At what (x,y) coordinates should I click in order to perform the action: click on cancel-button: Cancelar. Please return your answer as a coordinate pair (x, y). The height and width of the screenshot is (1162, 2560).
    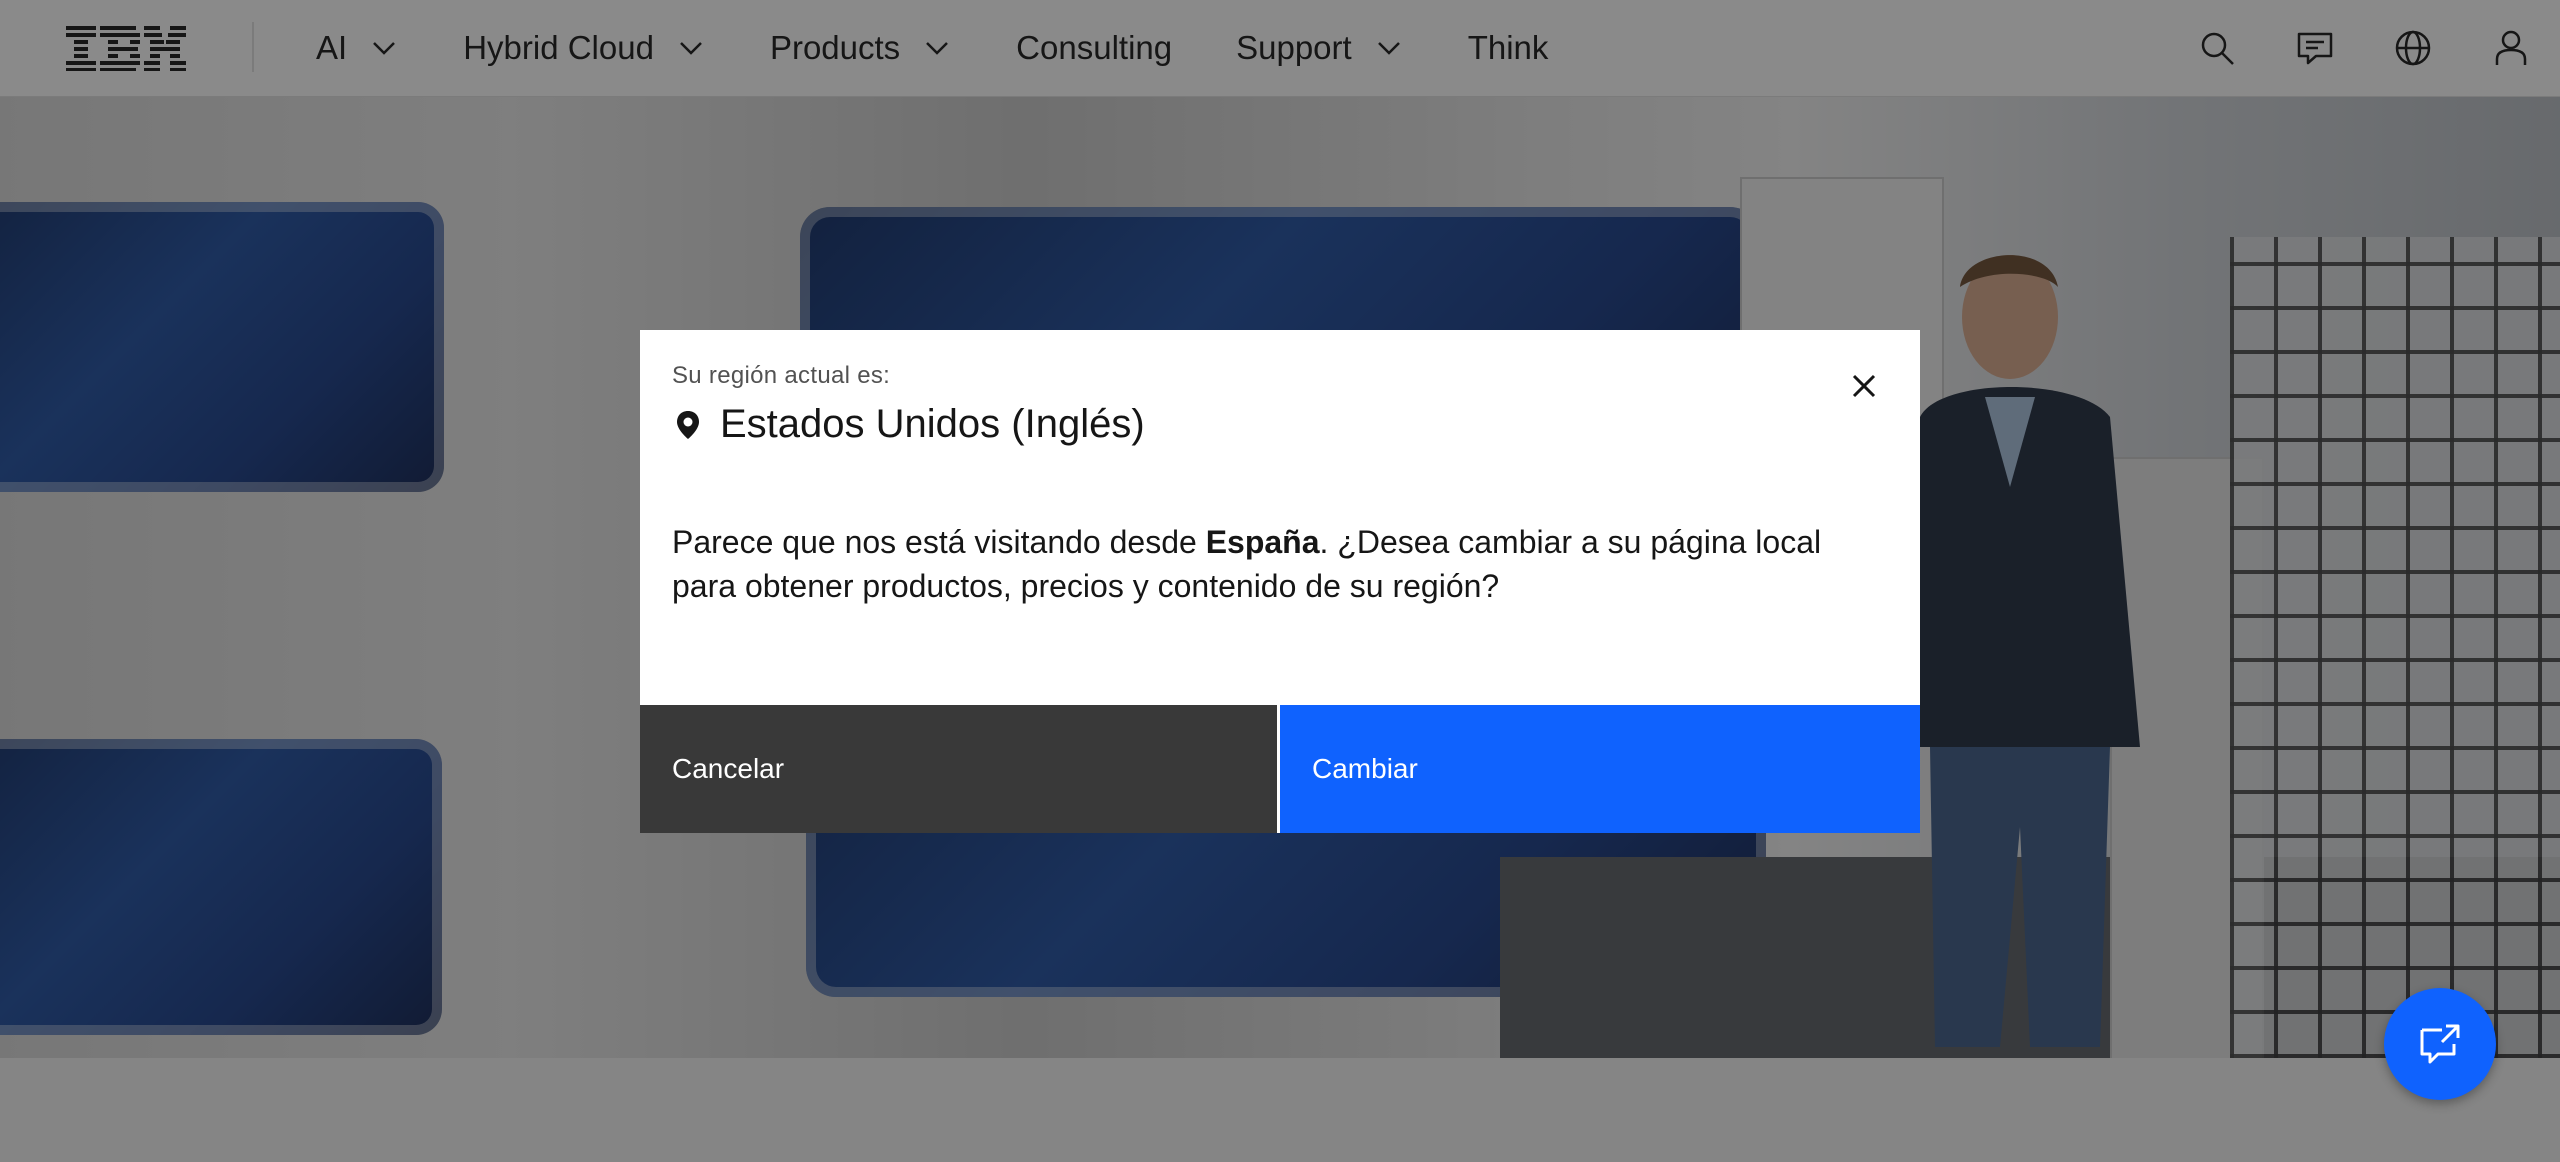
    Looking at the image, I should click on (958, 769).